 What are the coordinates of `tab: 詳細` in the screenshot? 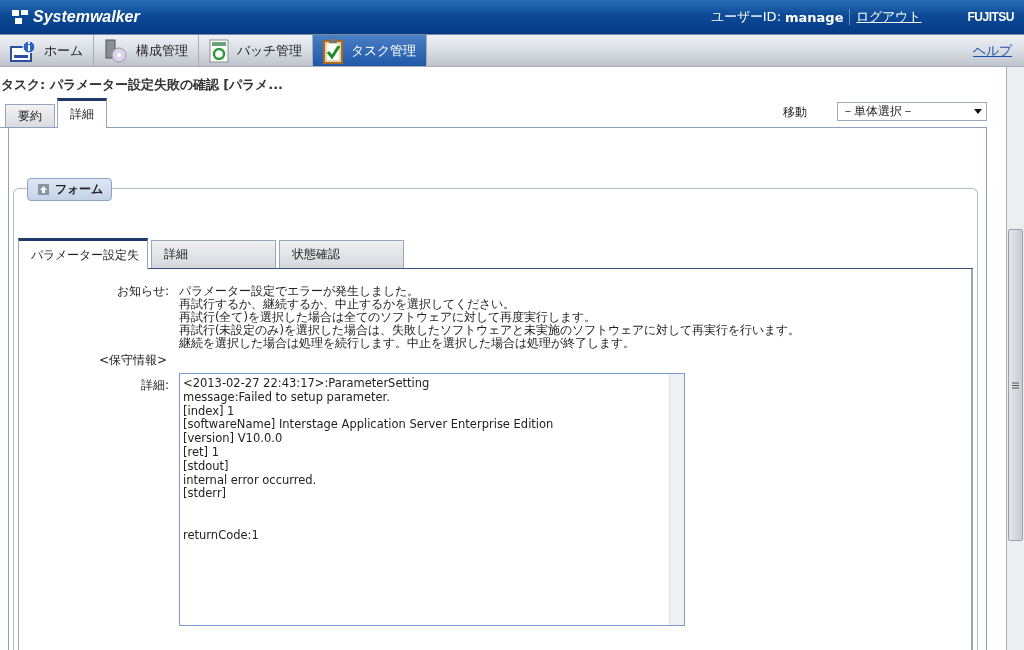 It's located at (82, 113).